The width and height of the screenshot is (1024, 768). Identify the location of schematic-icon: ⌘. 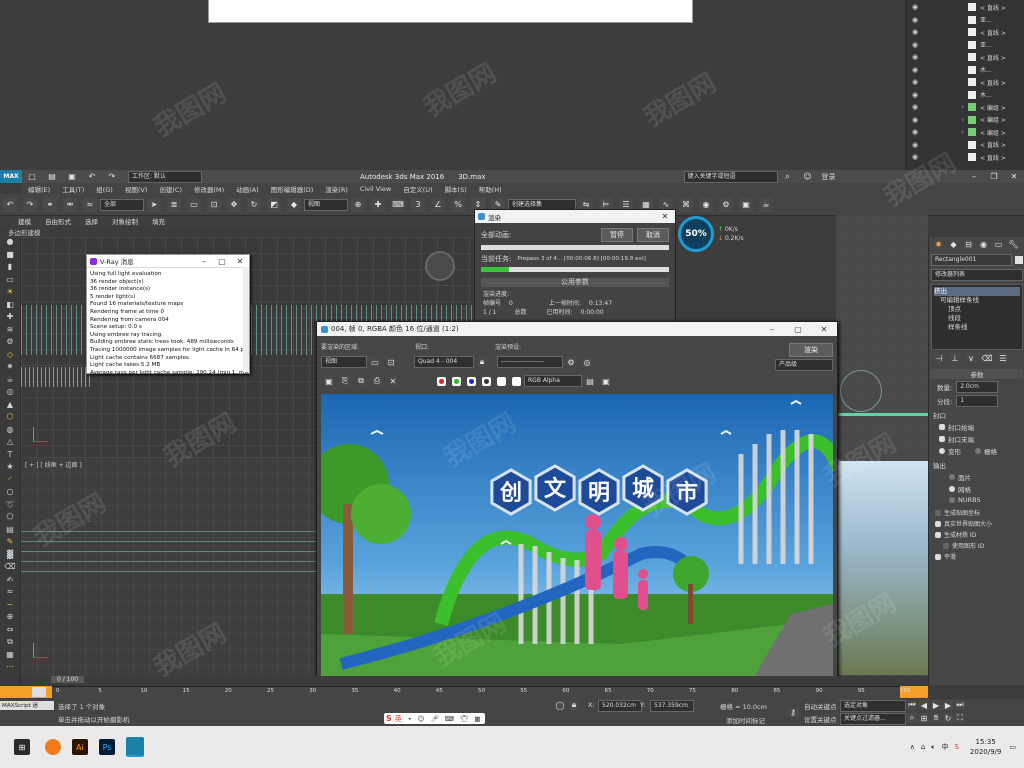
(686, 204).